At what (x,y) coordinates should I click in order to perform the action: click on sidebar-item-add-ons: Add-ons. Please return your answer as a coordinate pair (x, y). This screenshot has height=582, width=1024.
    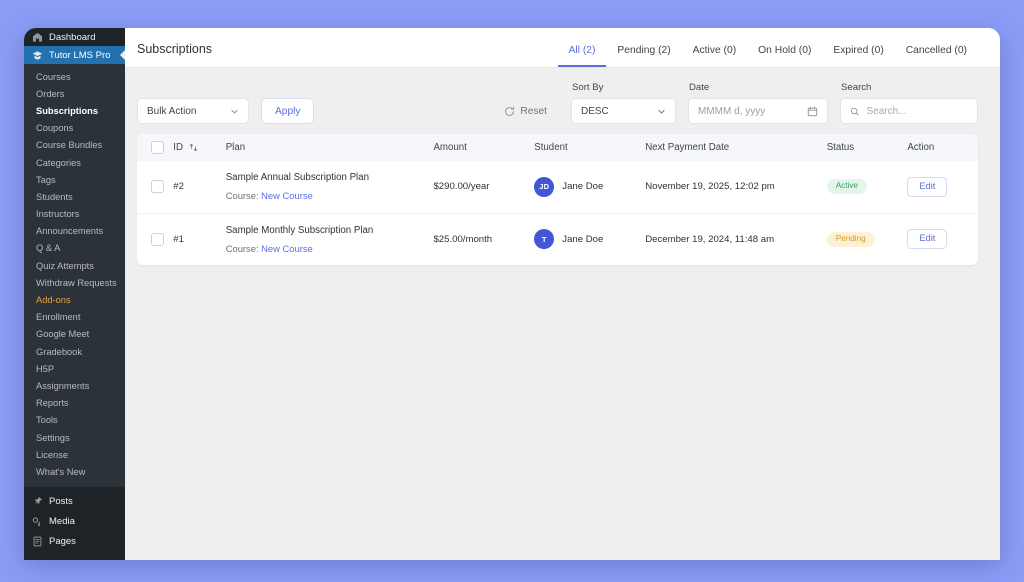
    Looking at the image, I should click on (74, 299).